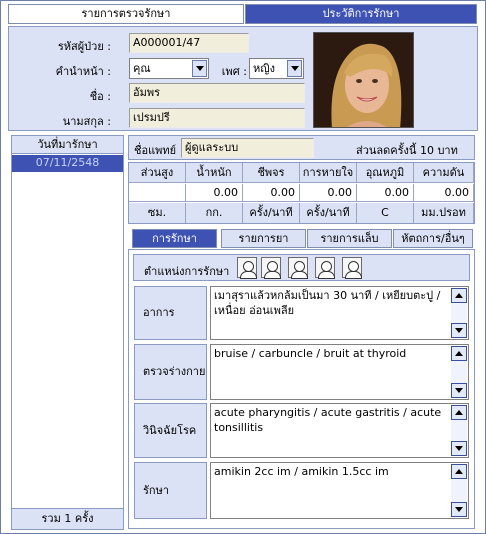 This screenshot has width=486, height=534. I want to click on visit-total: รวม 1 ครั้ง, so click(67, 518).